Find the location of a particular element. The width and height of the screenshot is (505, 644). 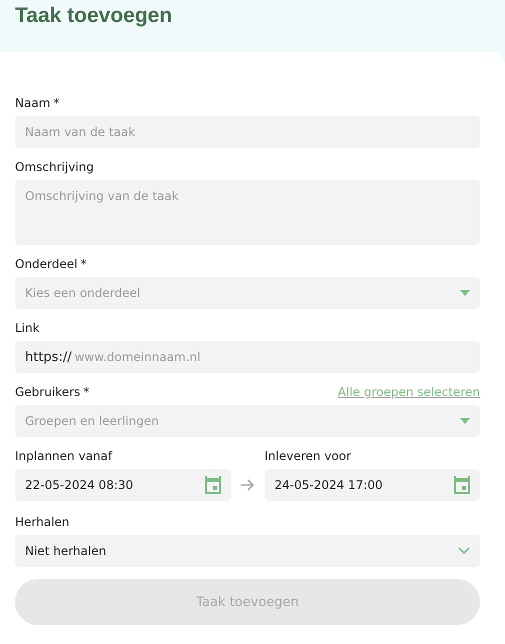

arrow-icon is located at coordinates (247, 485).